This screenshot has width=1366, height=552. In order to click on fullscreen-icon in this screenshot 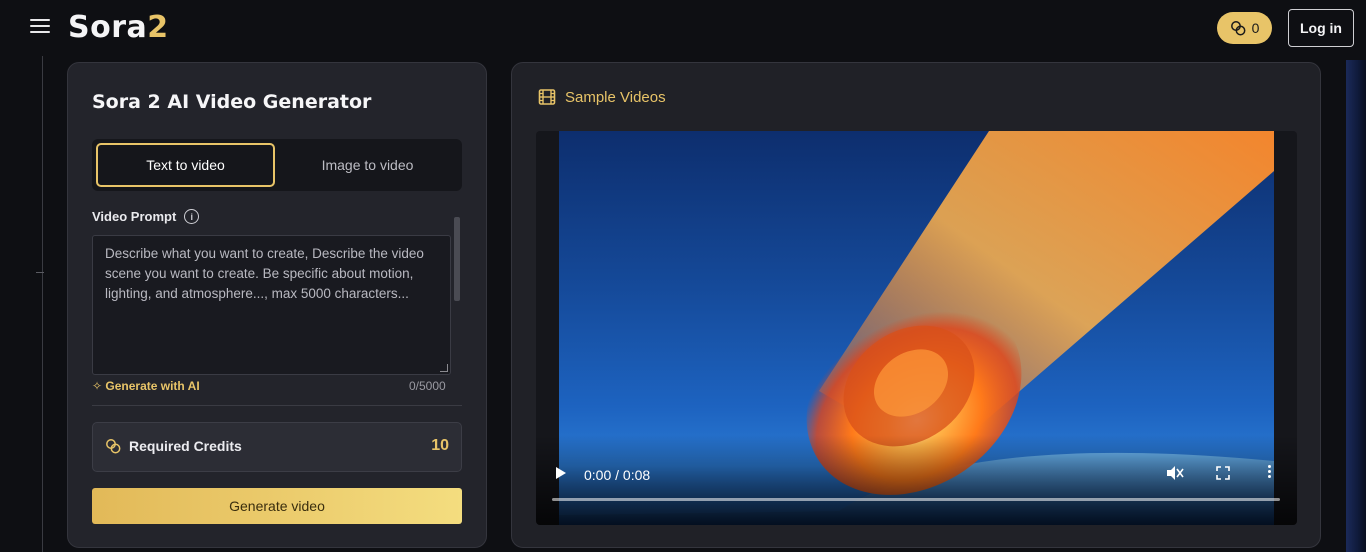, I will do `click(1223, 473)`.